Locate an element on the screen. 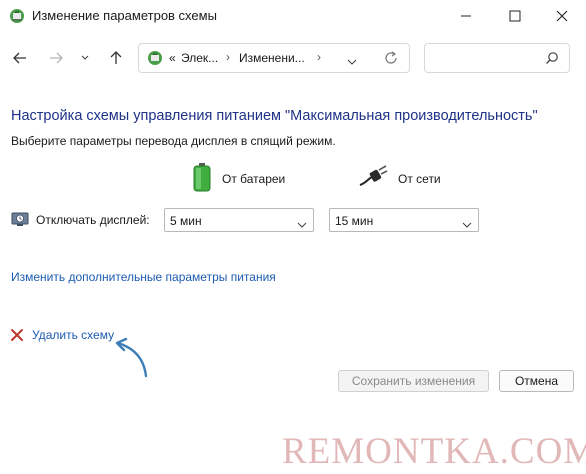 The height and width of the screenshot is (474, 586). up-button is located at coordinates (116, 58).